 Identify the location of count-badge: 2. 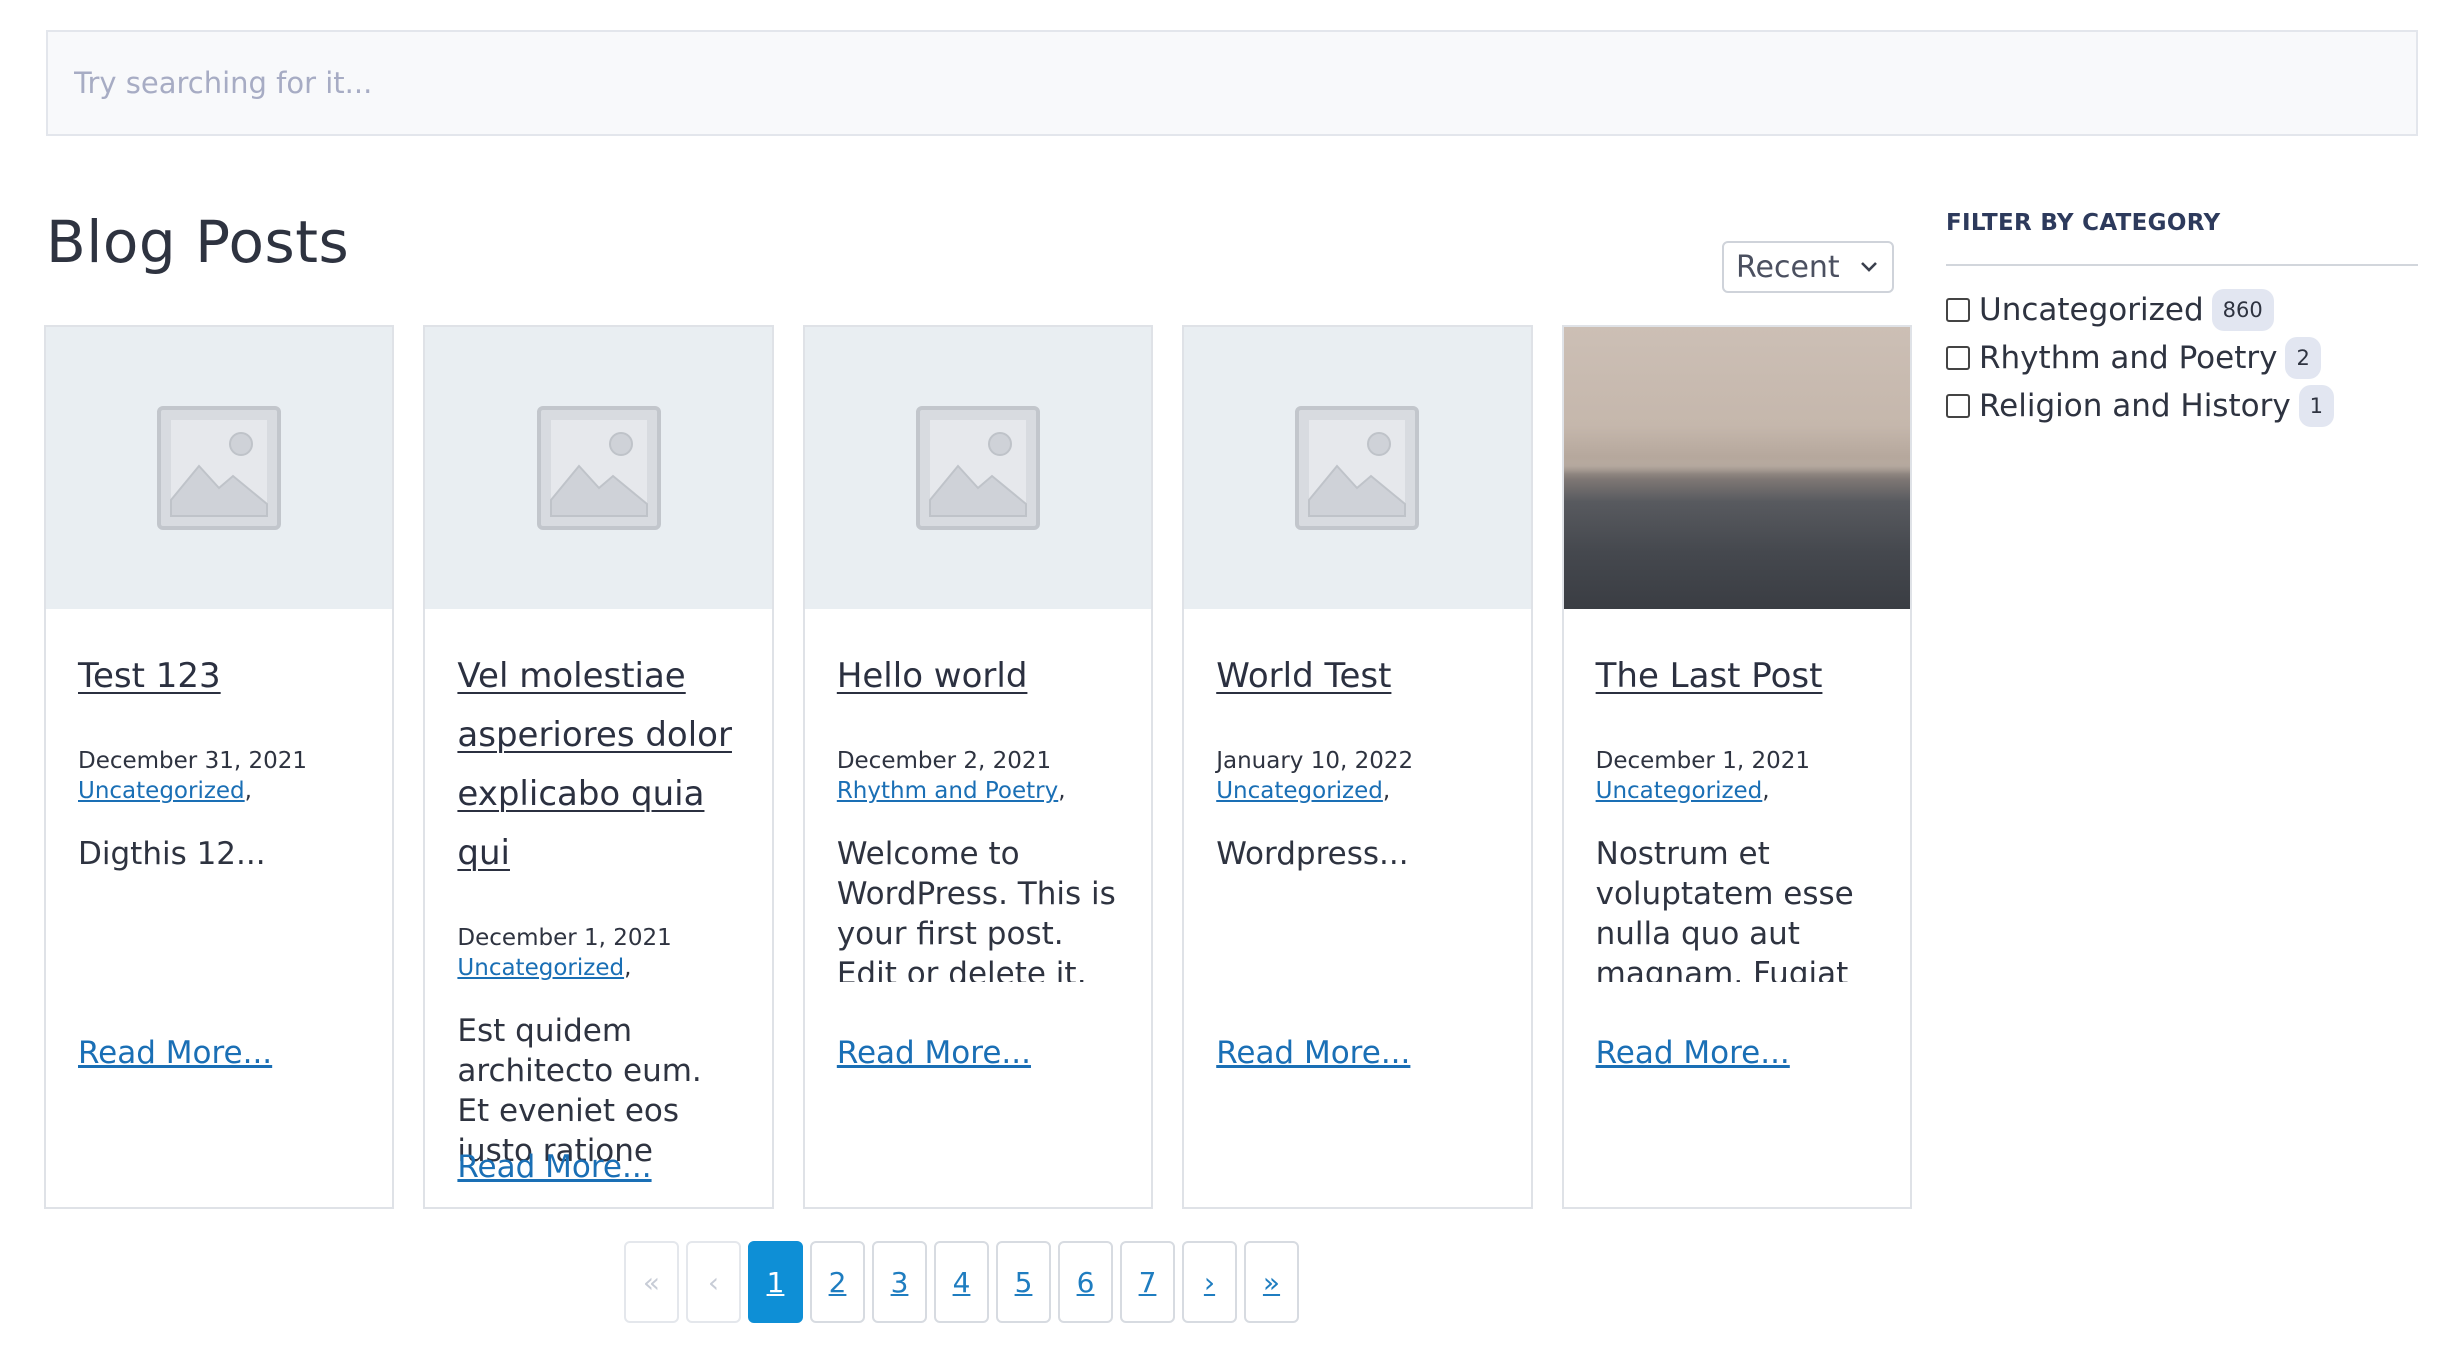
(2303, 358).